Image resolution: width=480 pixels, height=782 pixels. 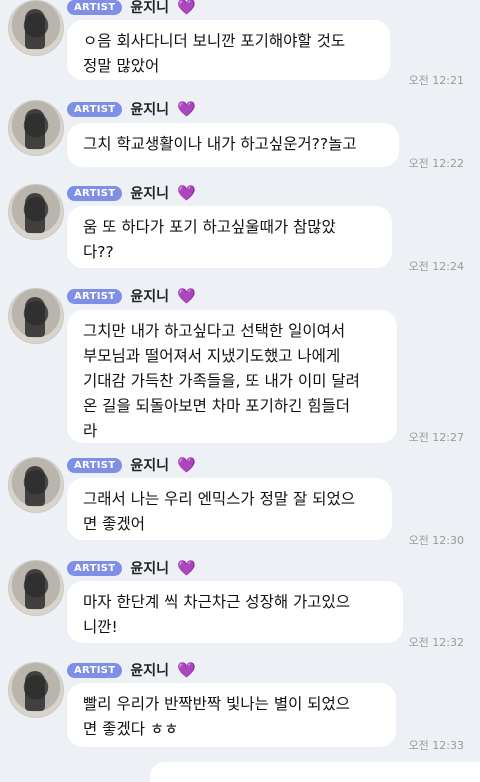 I want to click on message-bubble: 마자 한단계 씩 차근차근 성장해 가고있으 니깐!, so click(x=235, y=612).